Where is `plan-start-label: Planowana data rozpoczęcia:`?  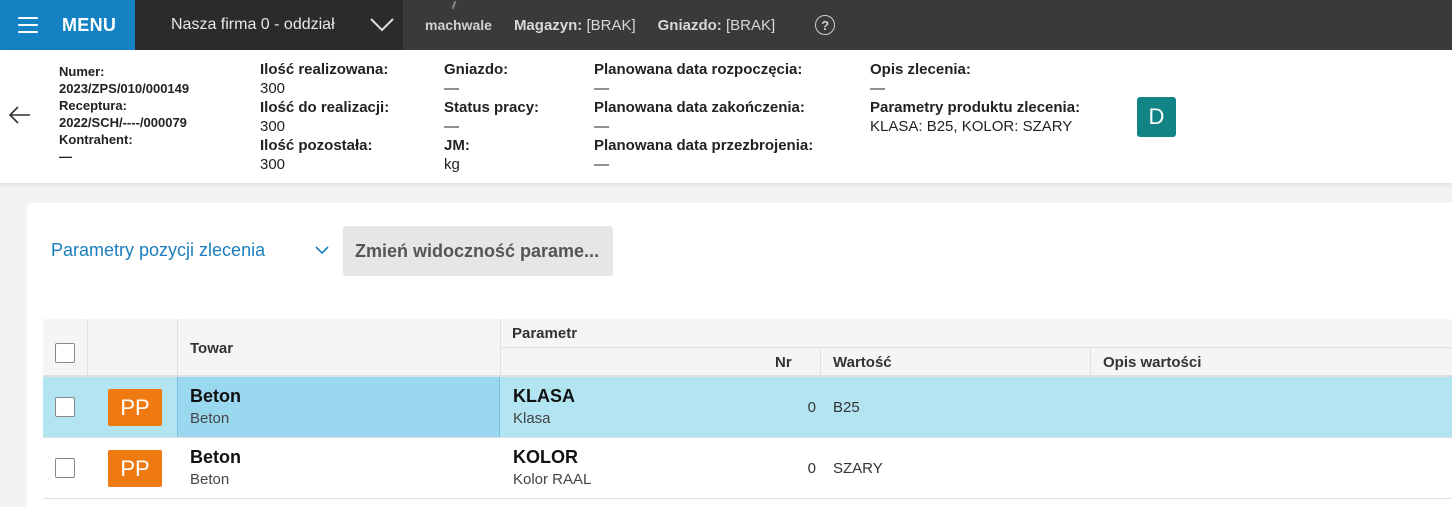 plan-start-label: Planowana data rozpoczęcia: is located at coordinates (698, 69).